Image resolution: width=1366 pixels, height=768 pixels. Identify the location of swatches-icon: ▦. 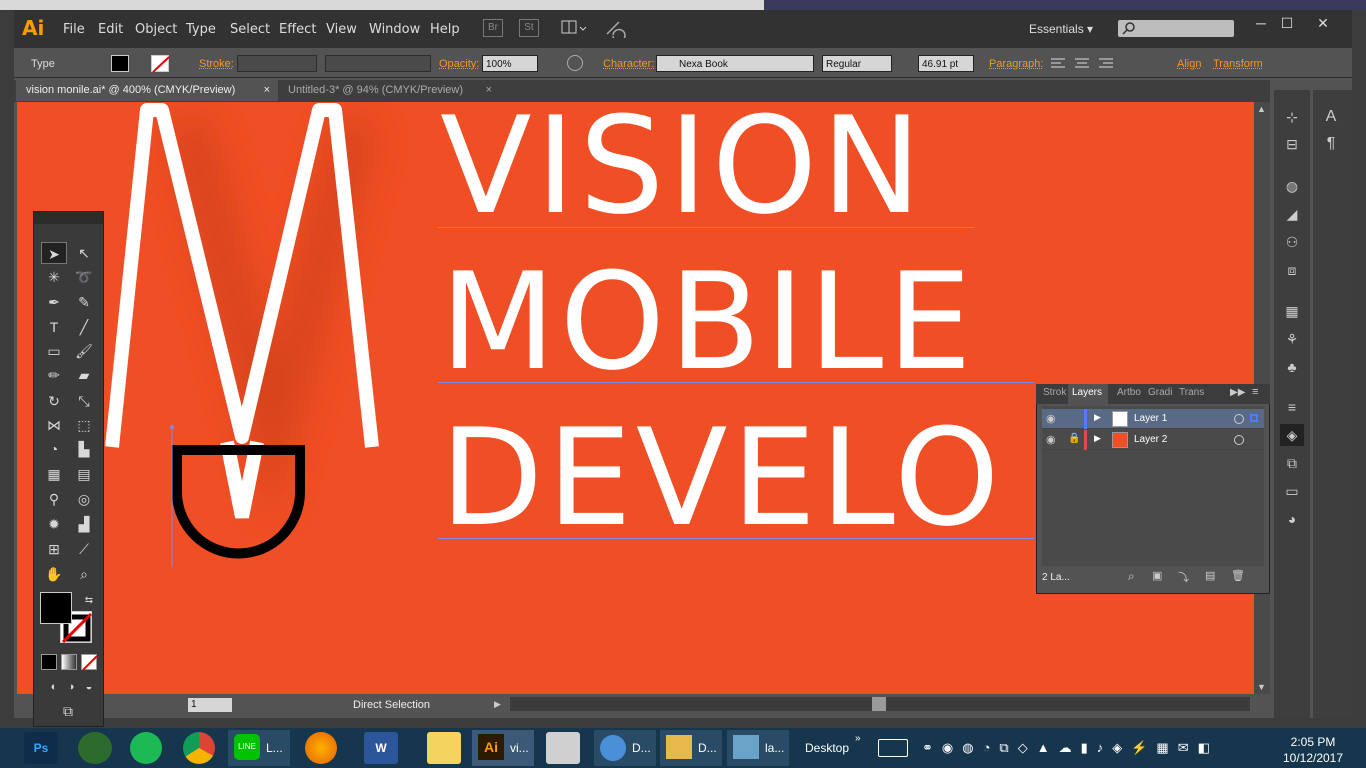
(1292, 311).